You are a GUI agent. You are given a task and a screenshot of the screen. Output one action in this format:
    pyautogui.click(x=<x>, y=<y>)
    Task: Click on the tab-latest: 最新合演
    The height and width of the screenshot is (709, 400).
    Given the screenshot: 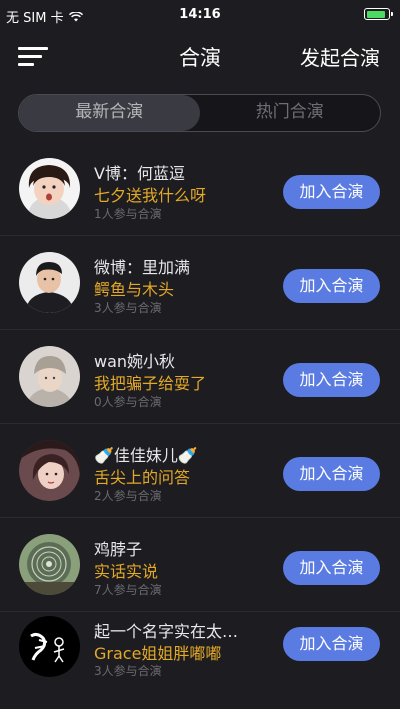 What is the action you would take?
    pyautogui.click(x=109, y=113)
    